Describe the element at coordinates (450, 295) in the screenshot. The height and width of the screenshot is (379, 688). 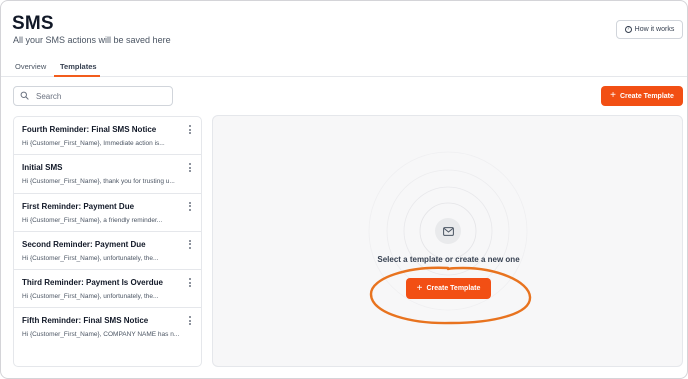
I see `annotation-circle` at that location.